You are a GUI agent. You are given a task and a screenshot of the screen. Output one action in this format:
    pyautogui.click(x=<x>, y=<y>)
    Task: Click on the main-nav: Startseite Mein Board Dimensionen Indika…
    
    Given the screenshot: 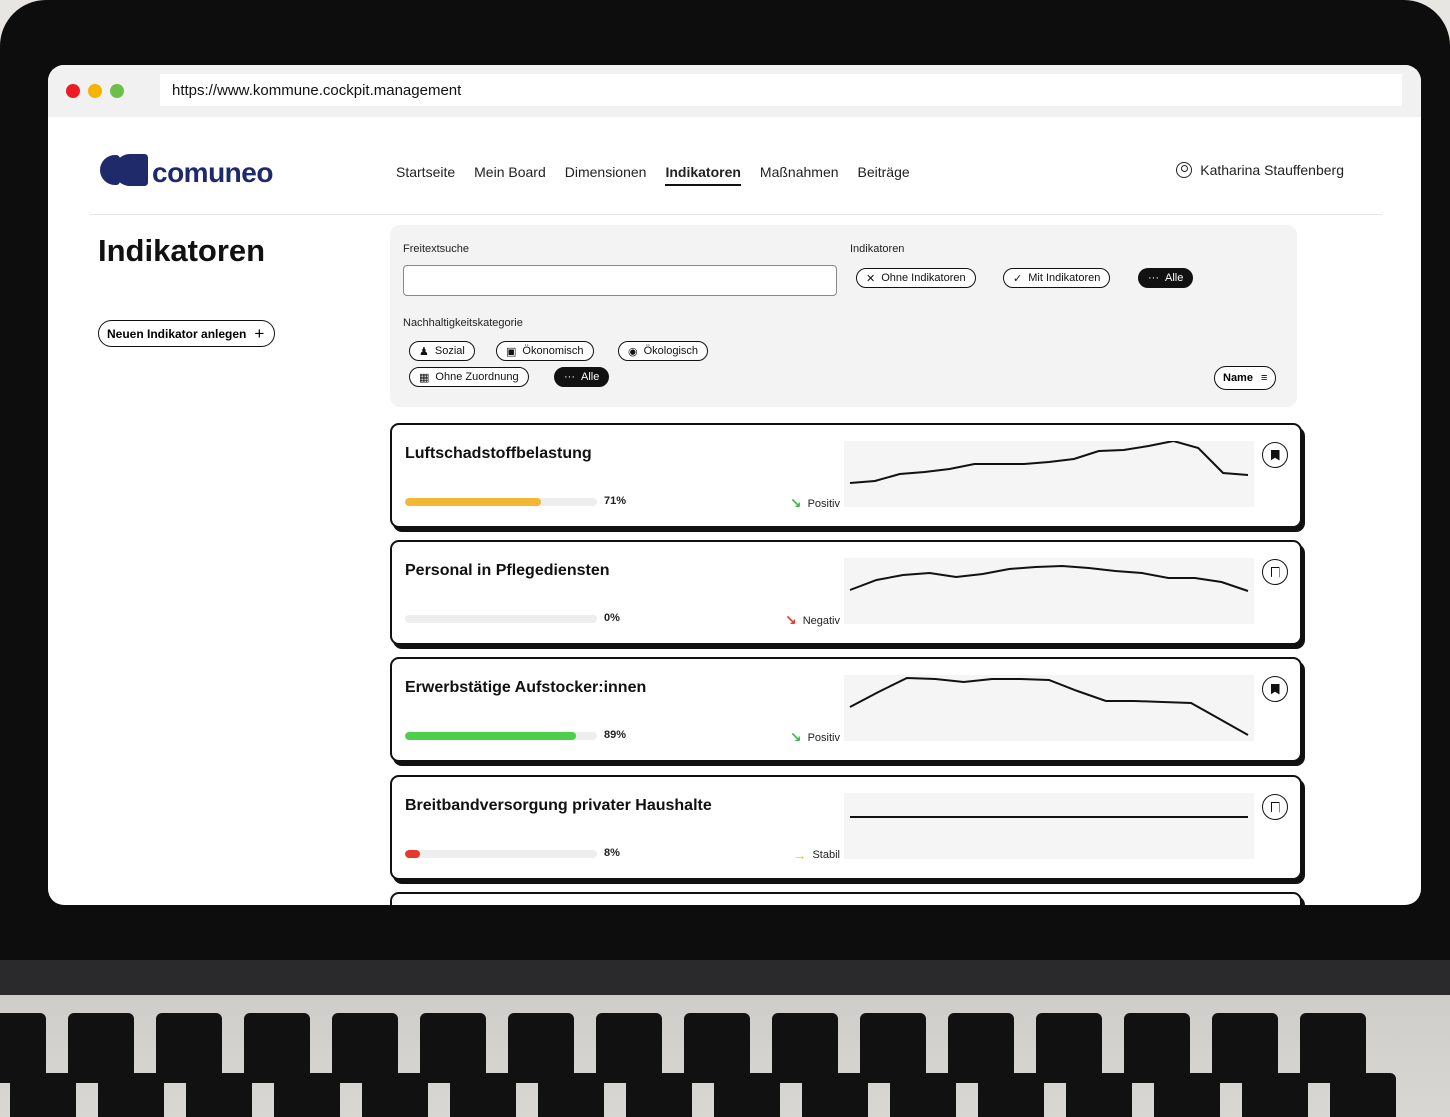 What is the action you would take?
    pyautogui.click(x=653, y=175)
    